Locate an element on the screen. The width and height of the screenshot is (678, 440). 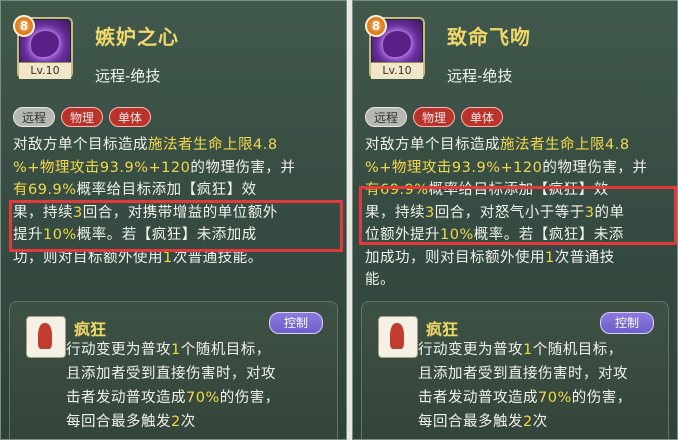
purple-lips-icon is located at coordinates (397, 44).